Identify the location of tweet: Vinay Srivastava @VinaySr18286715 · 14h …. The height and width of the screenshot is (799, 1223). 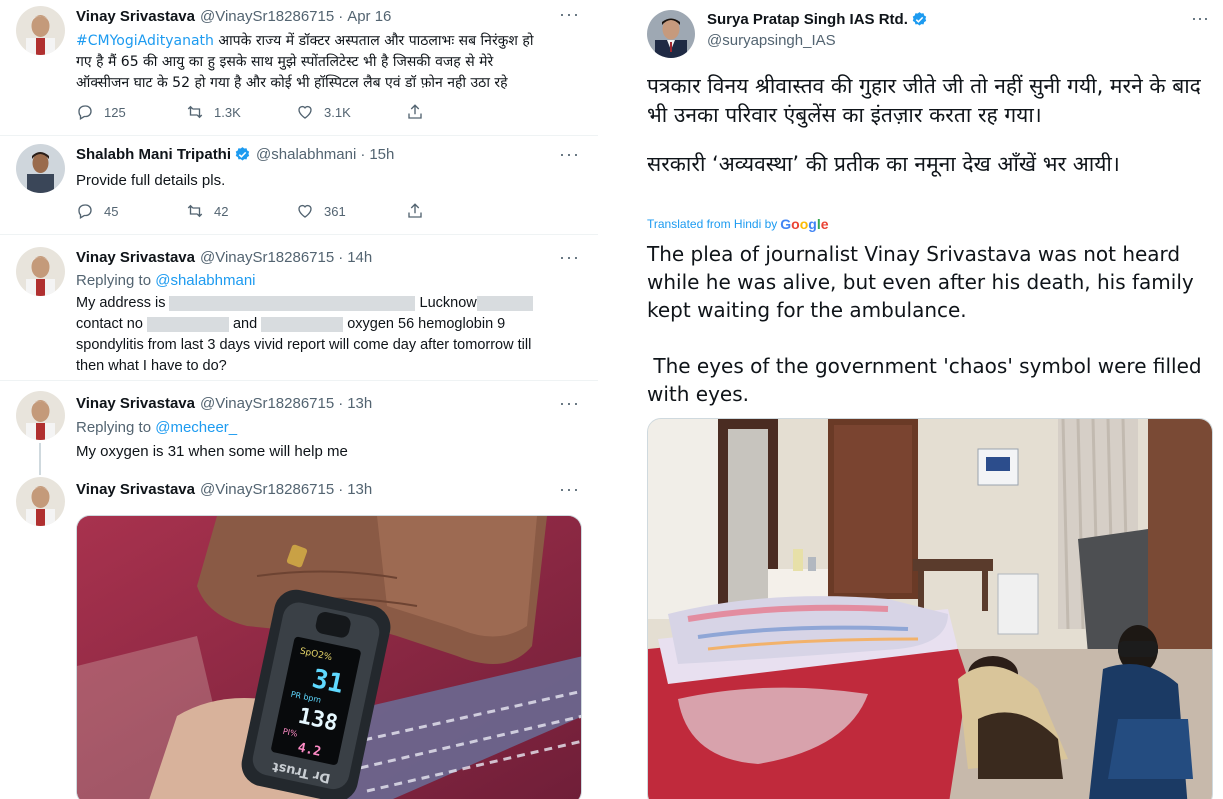
(299, 307).